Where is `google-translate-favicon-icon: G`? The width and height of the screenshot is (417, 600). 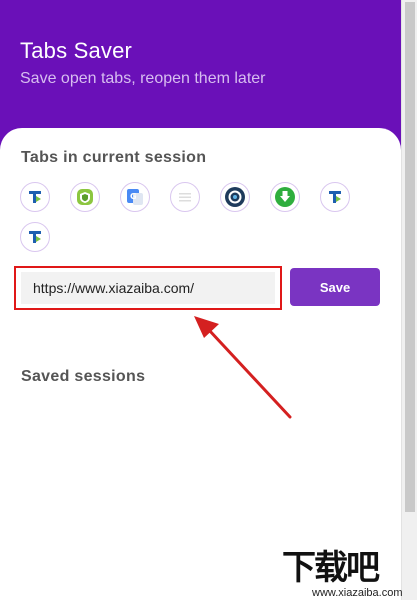 google-translate-favicon-icon: G is located at coordinates (135, 197).